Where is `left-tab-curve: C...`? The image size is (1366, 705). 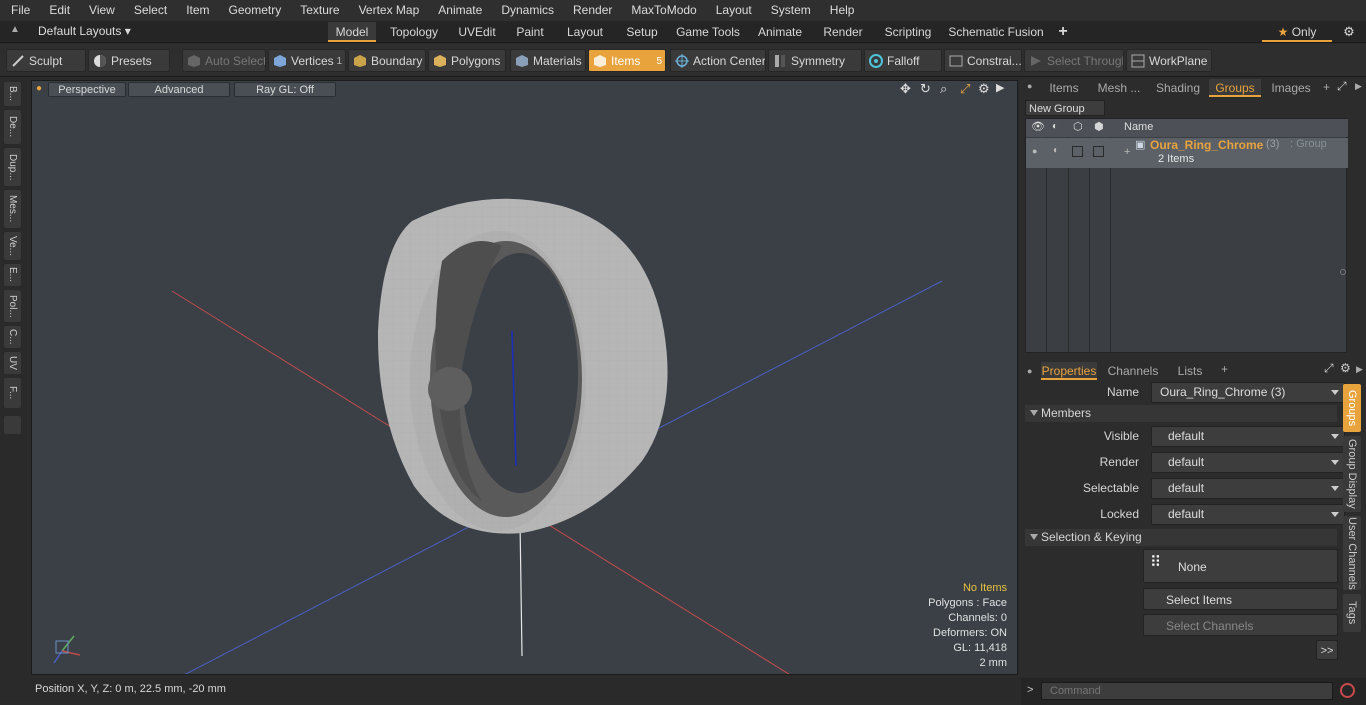
left-tab-curve: C... is located at coordinates (12, 337).